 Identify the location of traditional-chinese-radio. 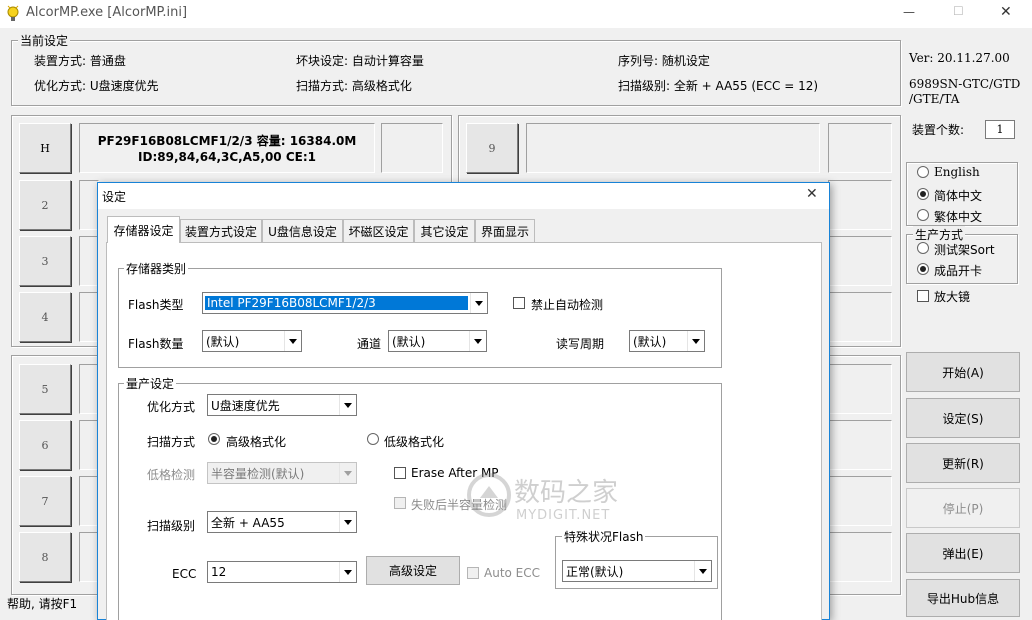
(923, 215).